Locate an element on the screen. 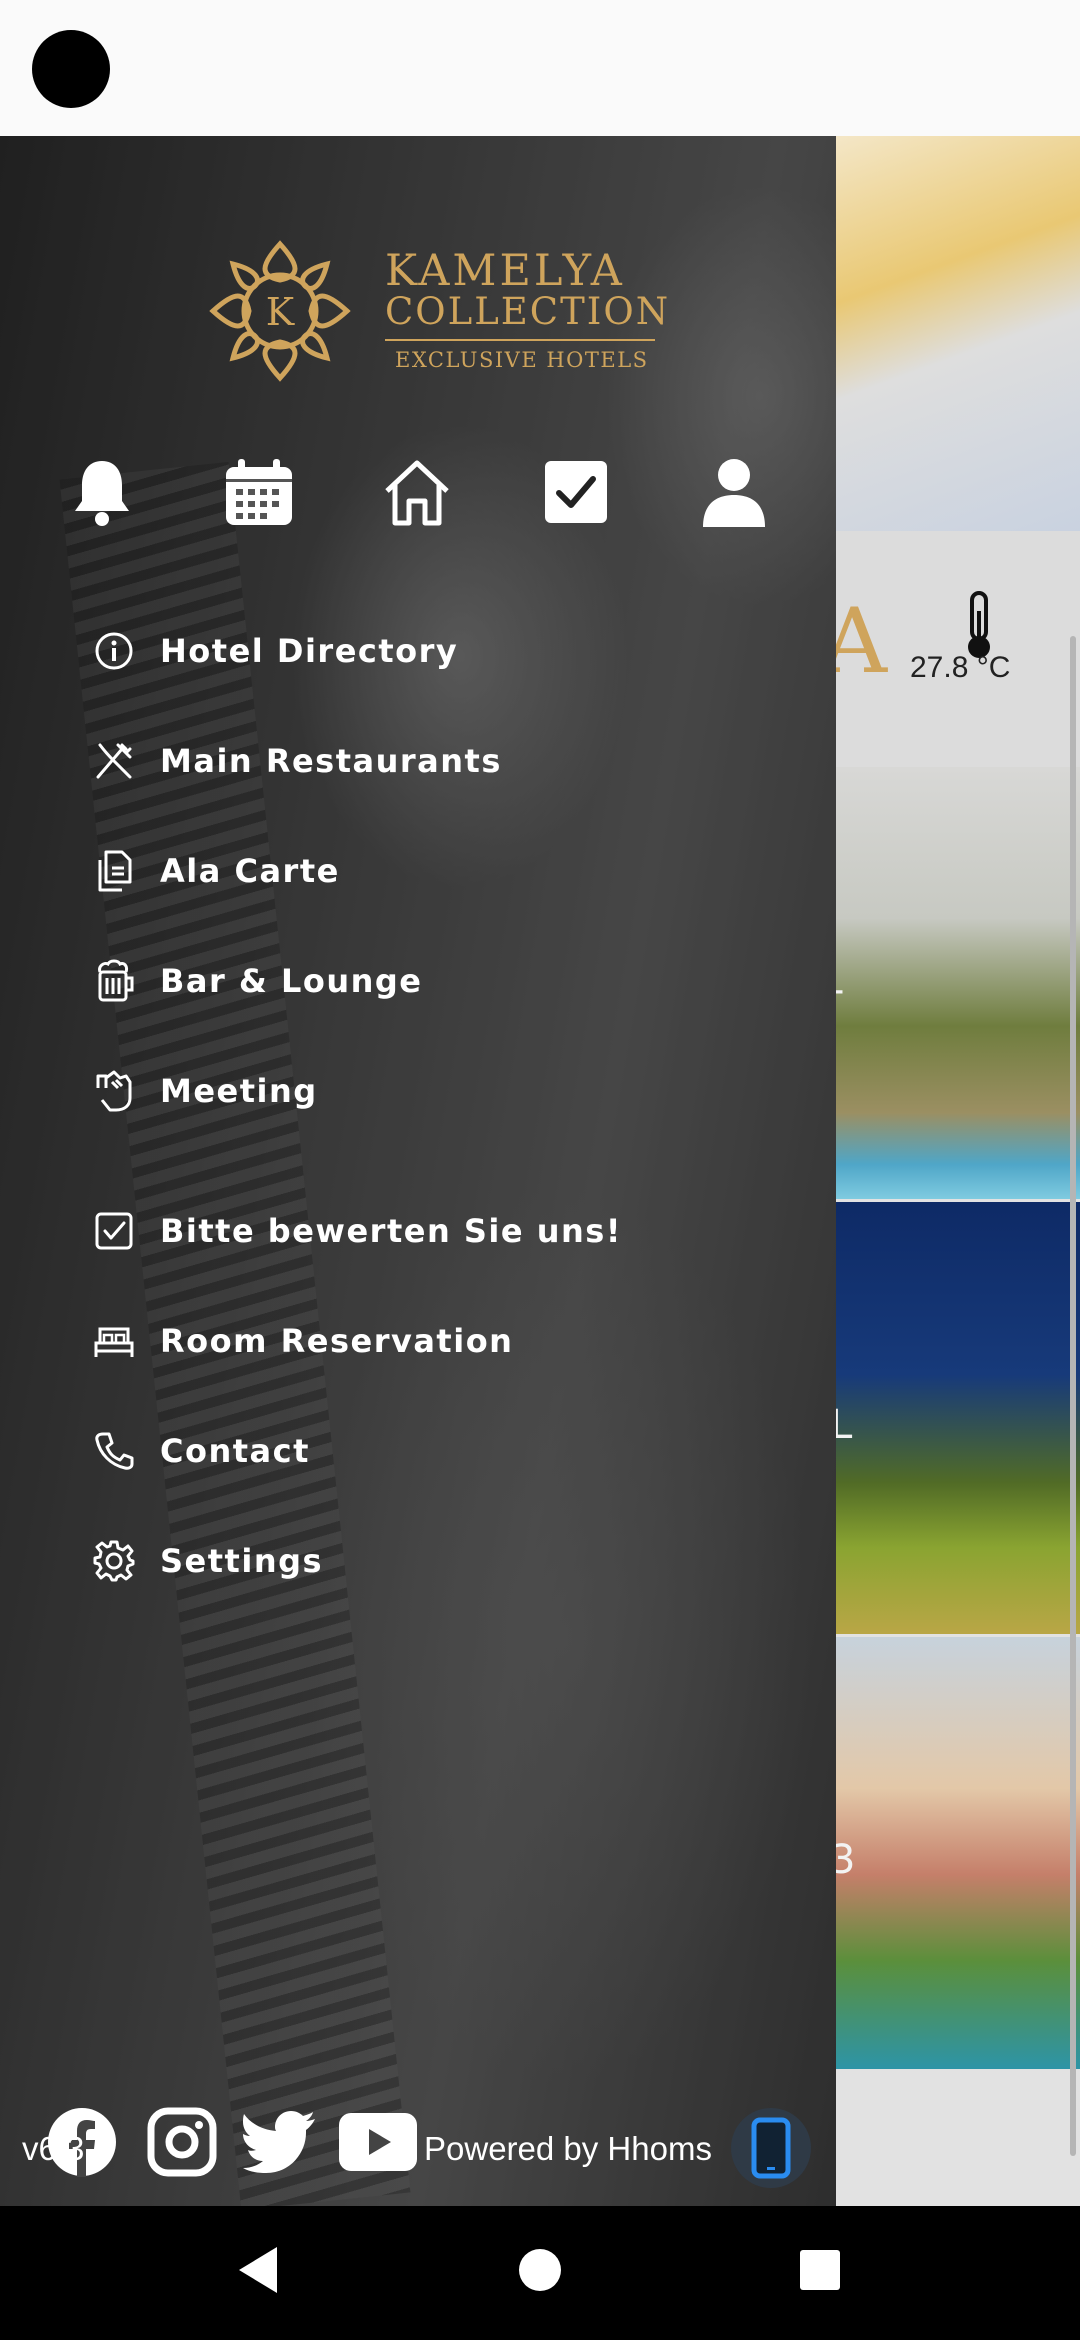 The width and height of the screenshot is (1080, 2340). twitter-icon is located at coordinates (279, 2142).